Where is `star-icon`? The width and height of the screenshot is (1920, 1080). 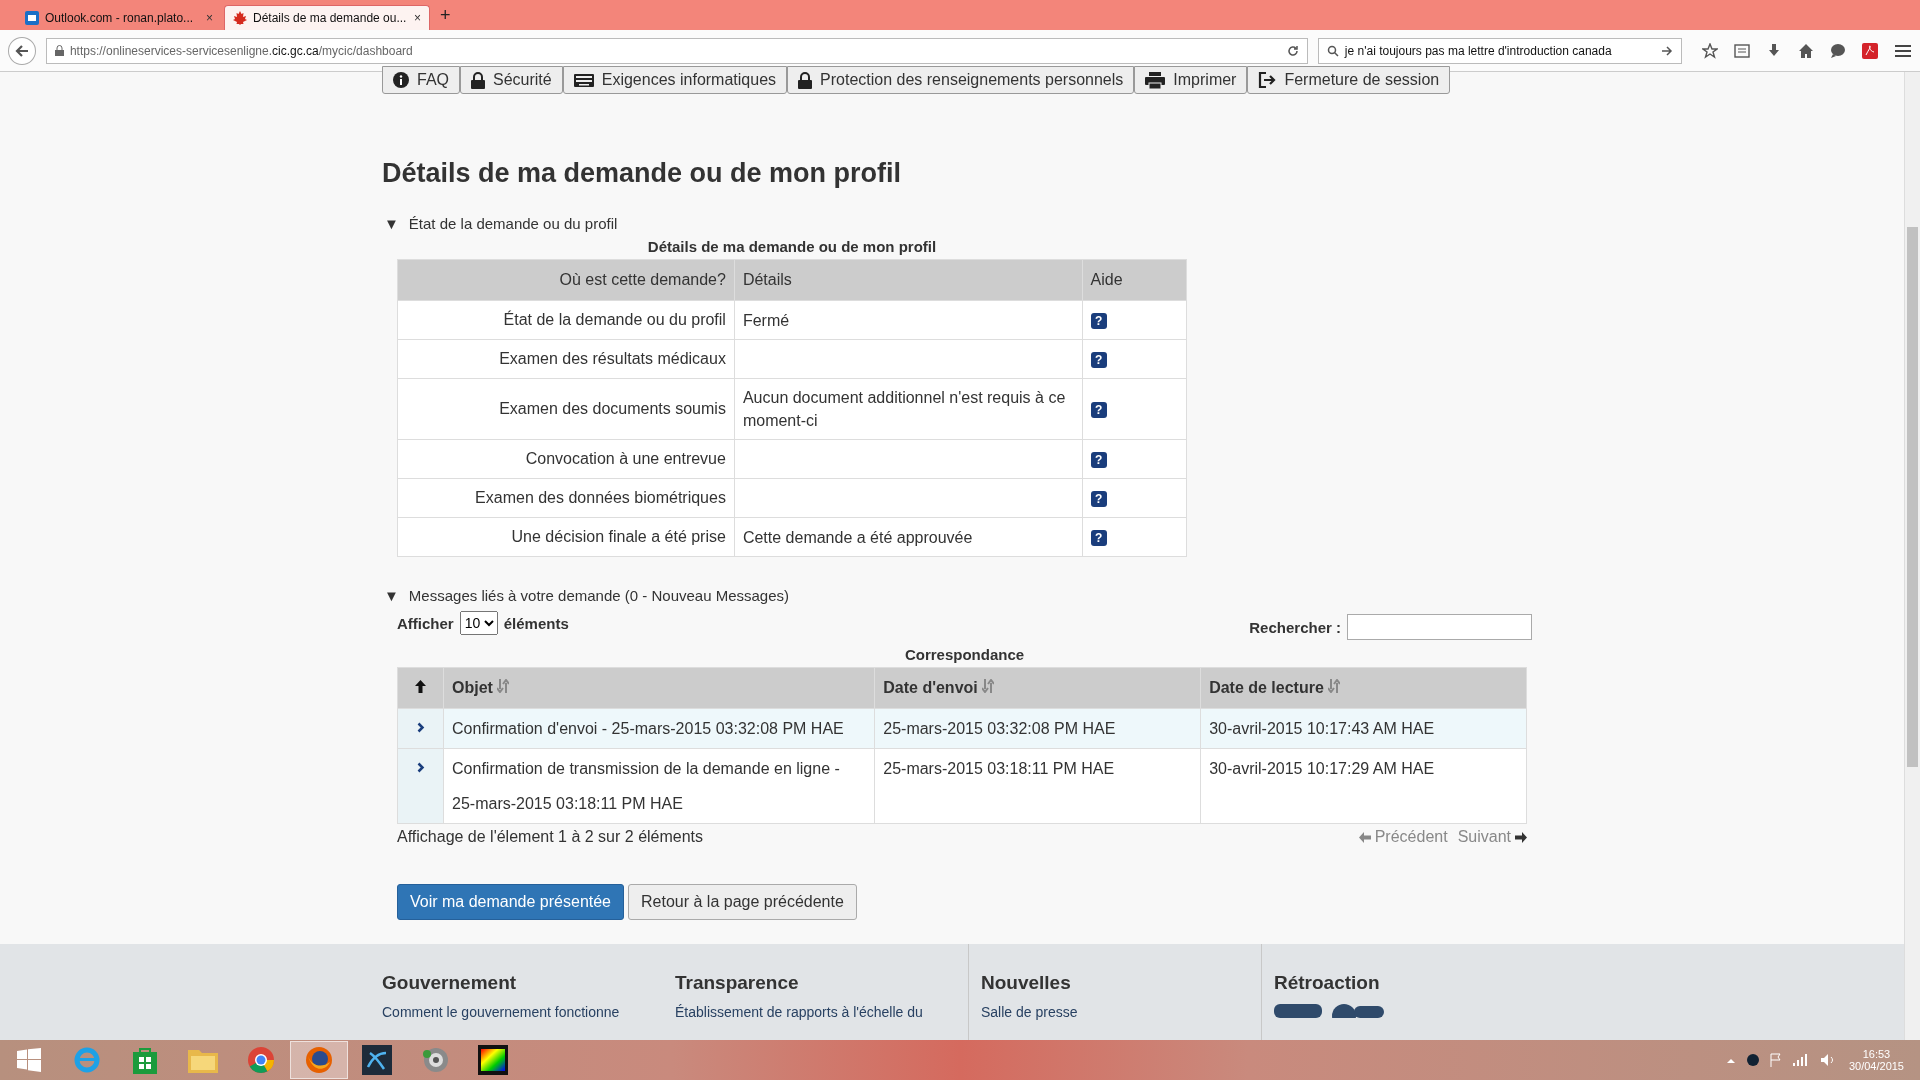 star-icon is located at coordinates (1710, 50).